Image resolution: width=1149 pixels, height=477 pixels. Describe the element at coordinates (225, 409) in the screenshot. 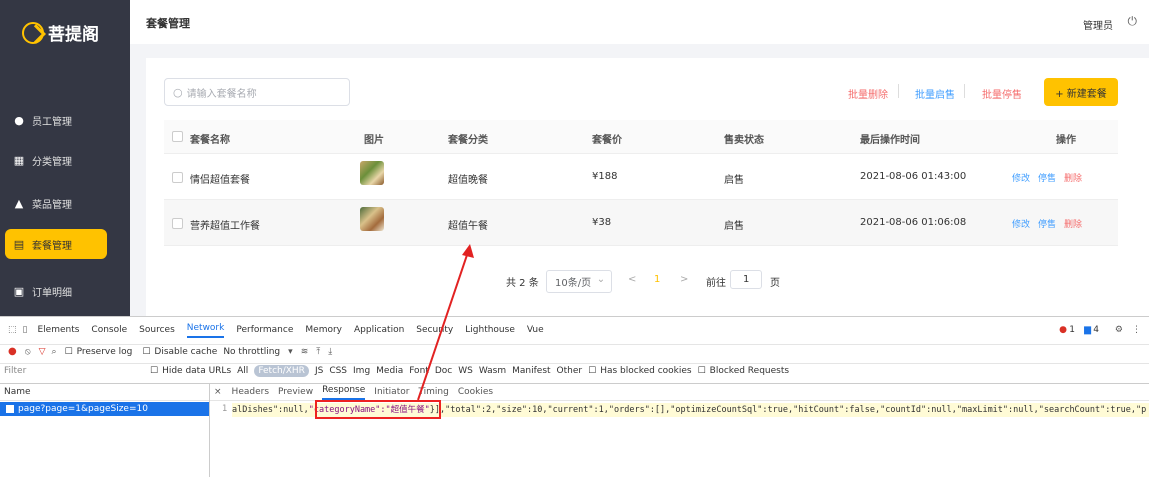

I see `line-number: 1` at that location.